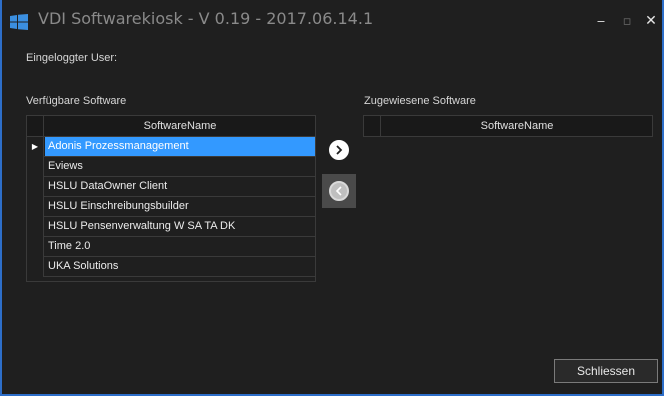 This screenshot has height=396, width=664. Describe the element at coordinates (180, 266) in the screenshot. I see `software-name-cell: UKA Solutions` at that location.